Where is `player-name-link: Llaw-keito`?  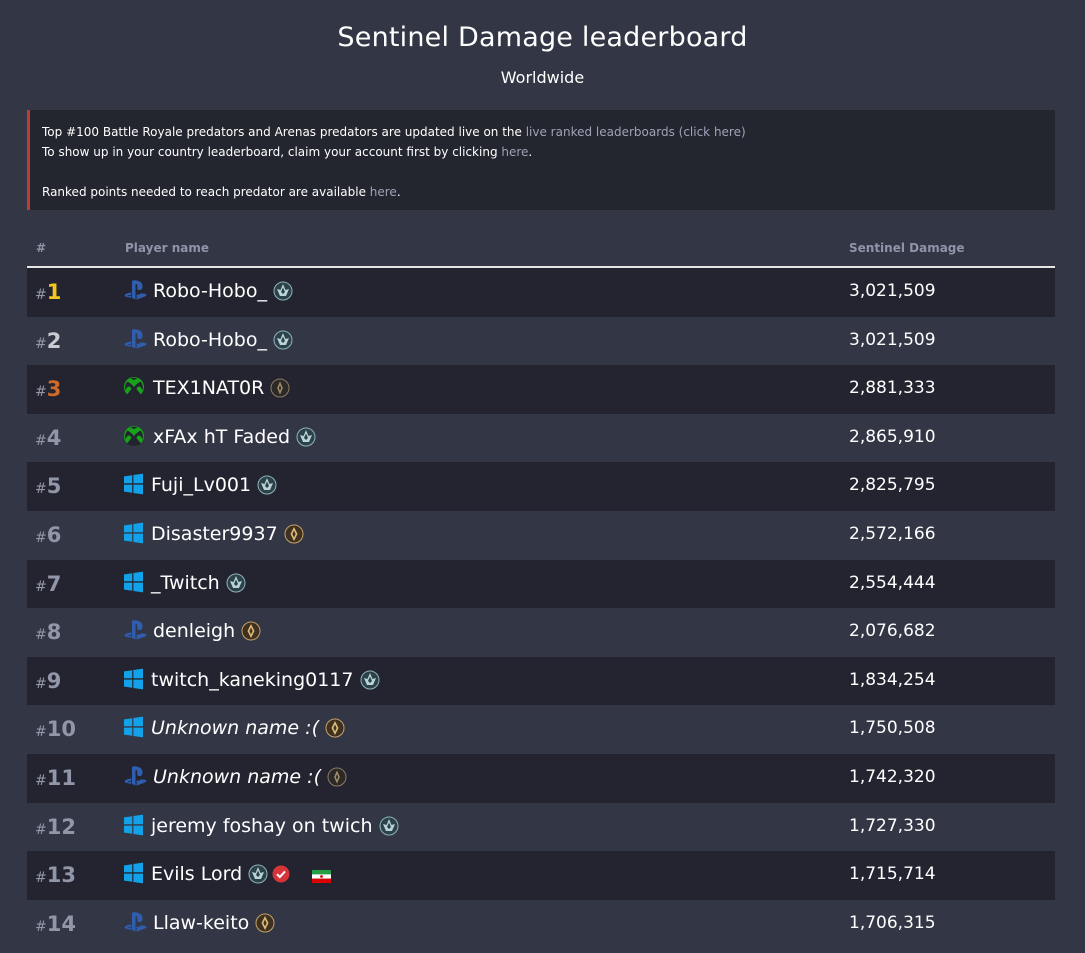 player-name-link: Llaw-keito is located at coordinates (201, 923).